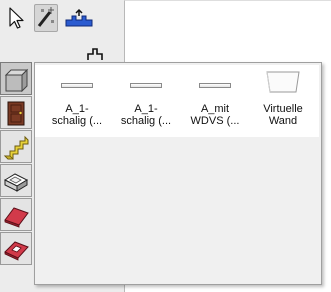 This screenshot has width=331, height=292. What do you see at coordinates (283, 115) in the screenshot?
I see `wall-type-label: Virtuelle Wand` at bounding box center [283, 115].